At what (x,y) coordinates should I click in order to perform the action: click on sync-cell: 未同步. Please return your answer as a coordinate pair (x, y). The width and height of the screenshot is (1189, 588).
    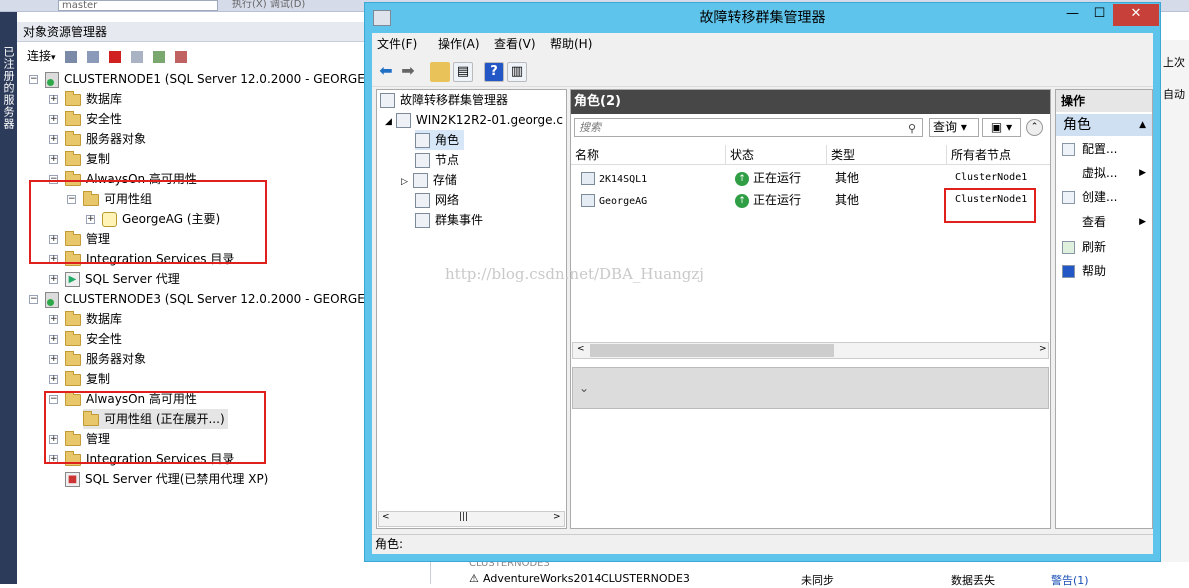
    Looking at the image, I should click on (817, 580).